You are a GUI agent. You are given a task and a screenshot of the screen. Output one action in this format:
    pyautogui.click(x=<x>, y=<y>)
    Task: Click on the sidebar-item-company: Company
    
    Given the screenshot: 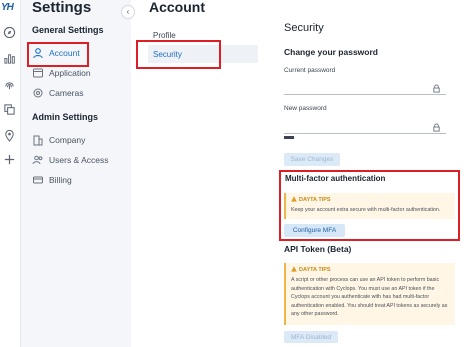 What is the action you would take?
    pyautogui.click(x=76, y=139)
    